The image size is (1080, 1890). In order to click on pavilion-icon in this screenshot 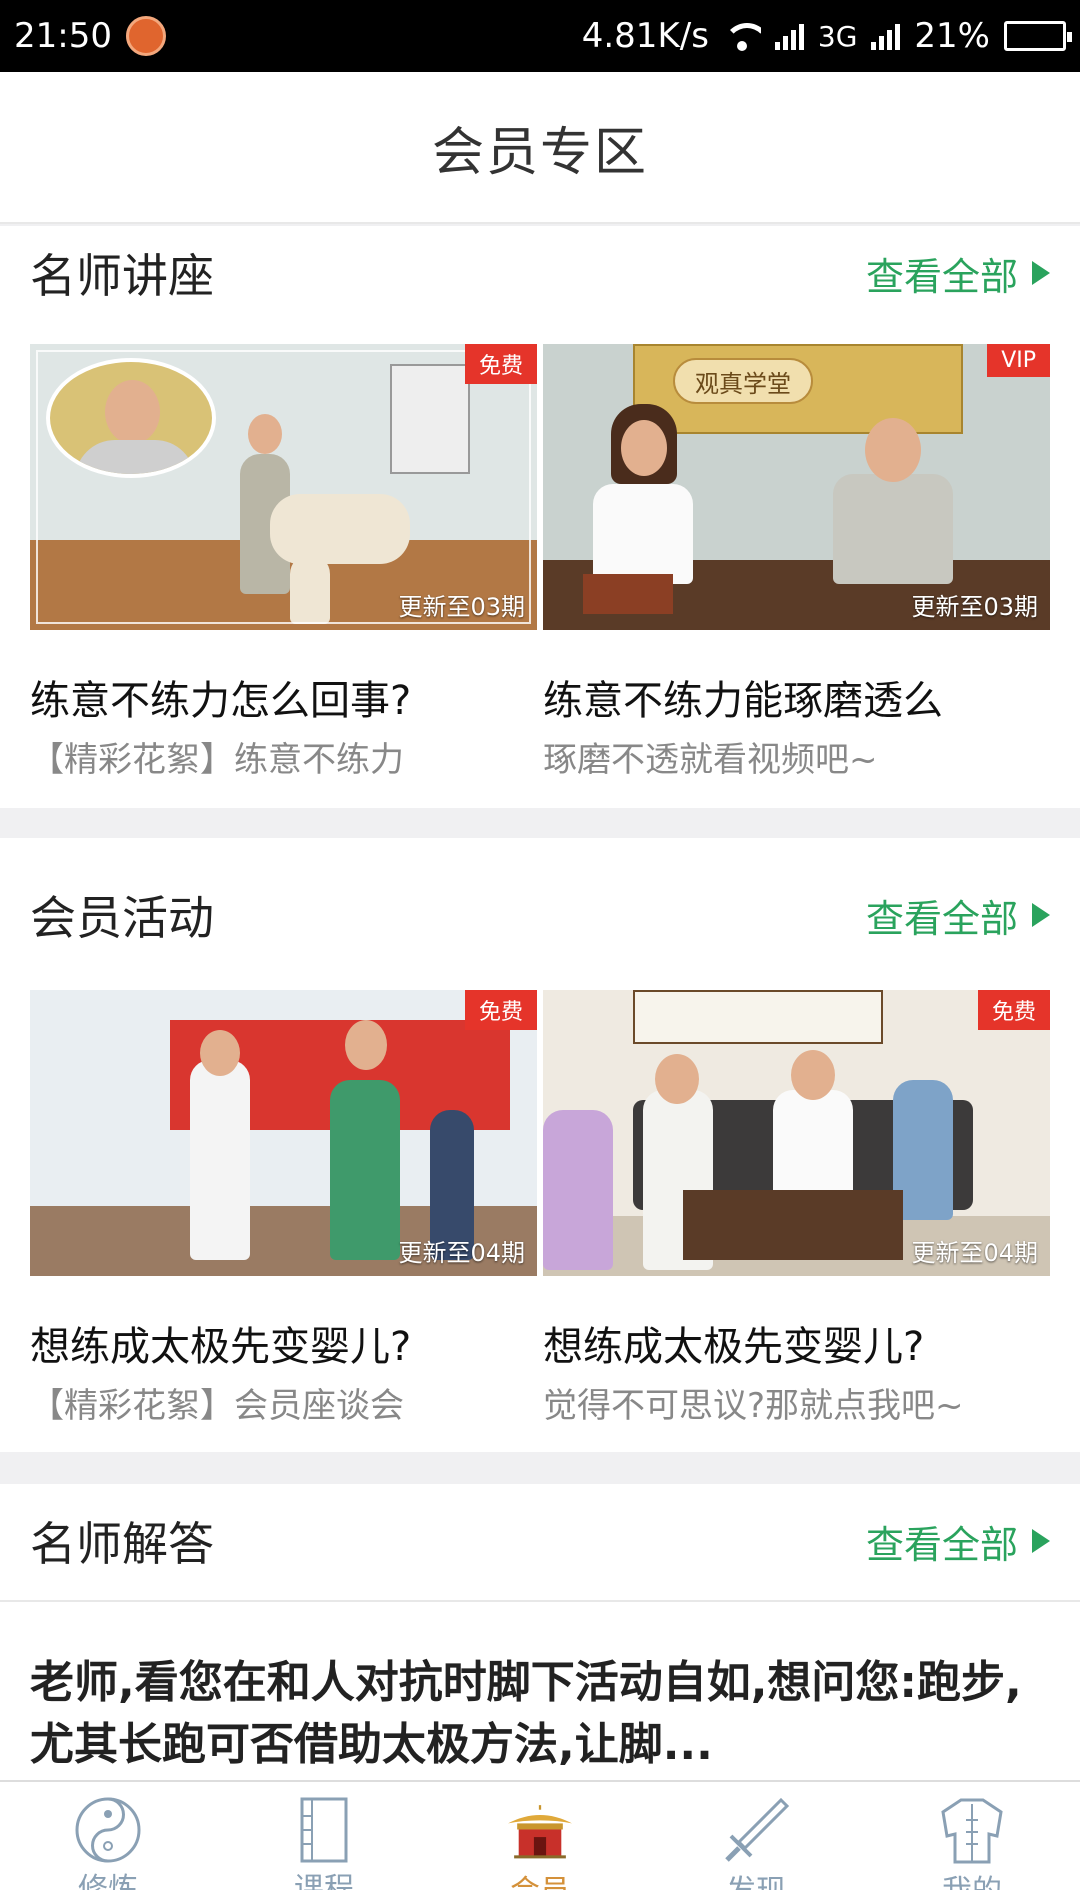, I will do `click(540, 1831)`.